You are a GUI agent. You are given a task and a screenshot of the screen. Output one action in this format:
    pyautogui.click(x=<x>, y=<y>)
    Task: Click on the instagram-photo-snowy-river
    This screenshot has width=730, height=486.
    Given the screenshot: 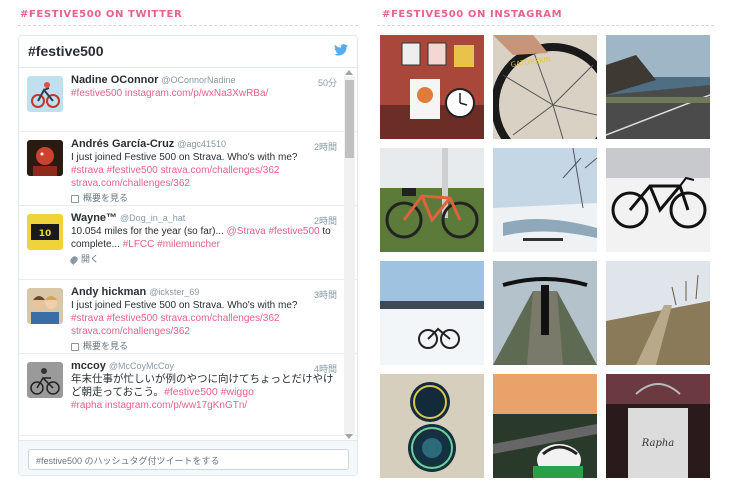 What is the action you would take?
    pyautogui.click(x=545, y=200)
    